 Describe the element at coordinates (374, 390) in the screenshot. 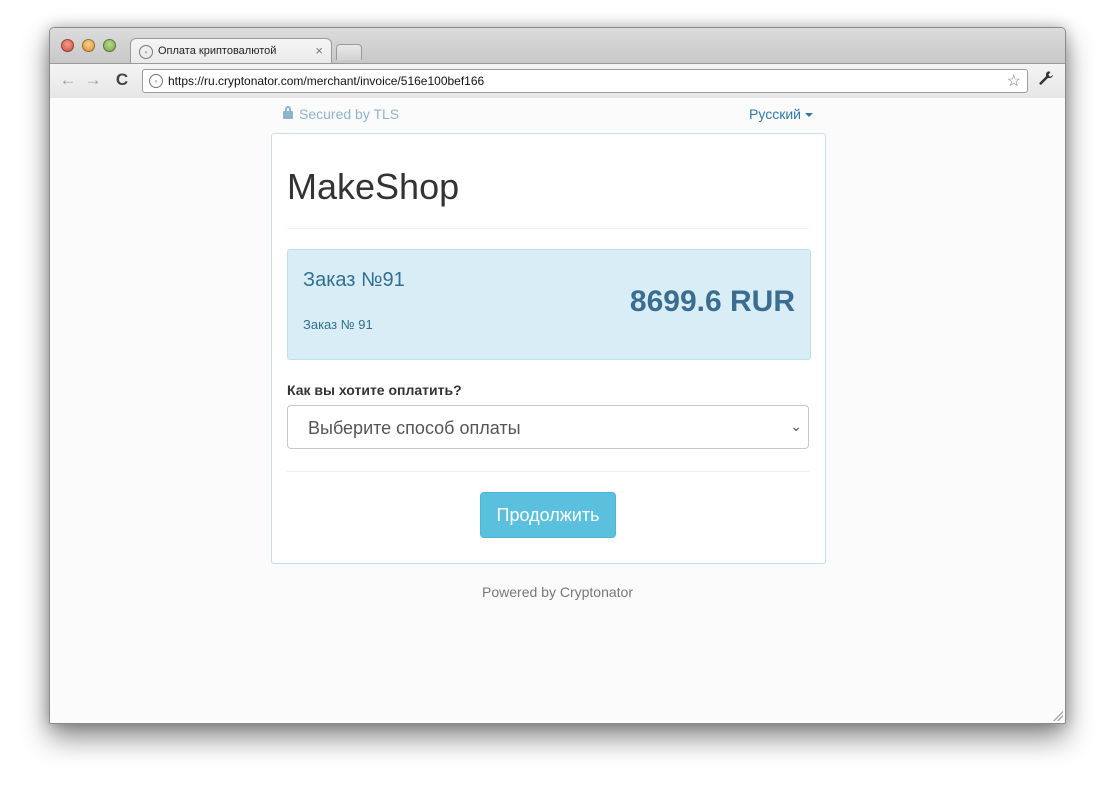

I see `payment-question-label: Как вы хотите оплатить?` at that location.